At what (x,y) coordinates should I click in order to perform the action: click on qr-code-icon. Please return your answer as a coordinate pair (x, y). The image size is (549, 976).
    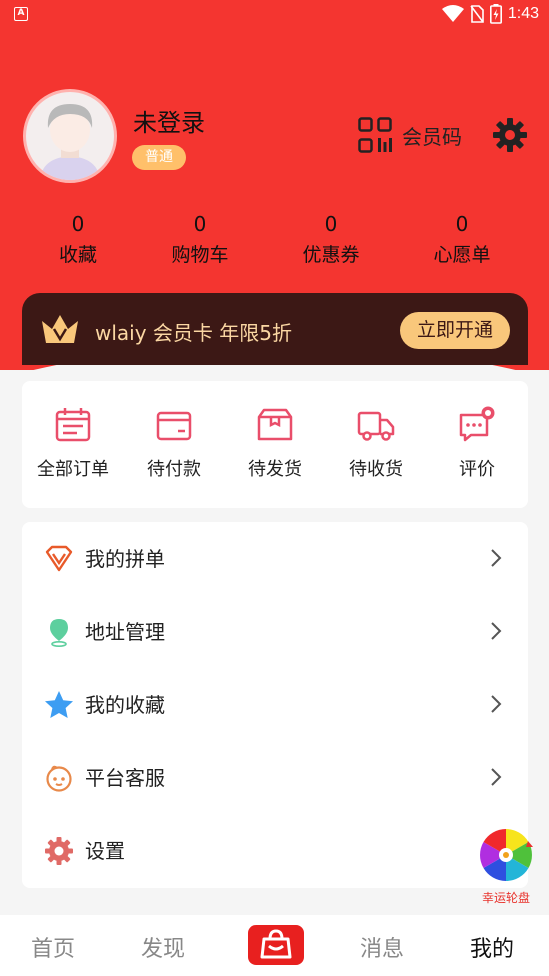
    Looking at the image, I should click on (375, 135).